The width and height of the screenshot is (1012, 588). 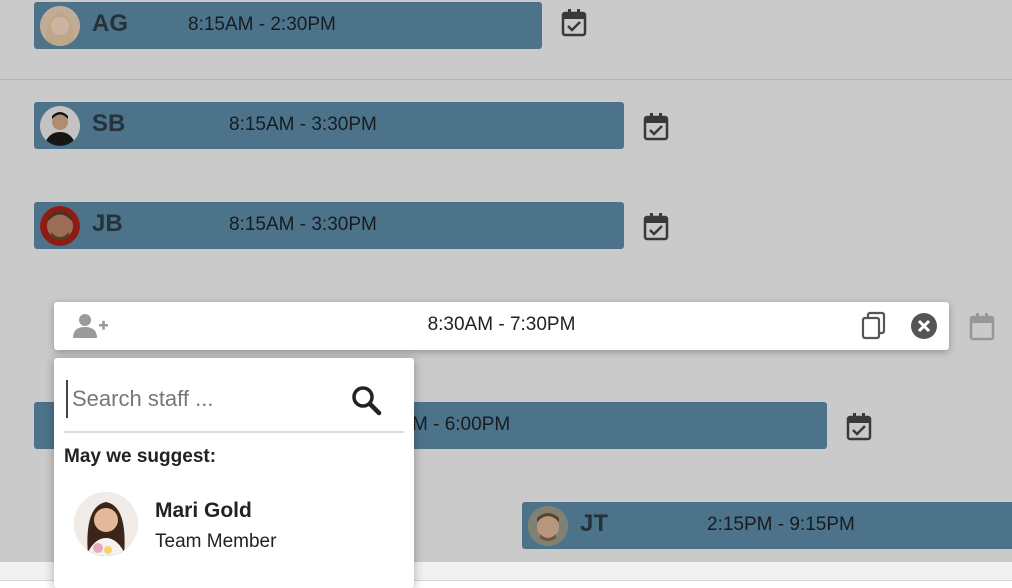 I want to click on close-circle-icon, so click(x=924, y=328).